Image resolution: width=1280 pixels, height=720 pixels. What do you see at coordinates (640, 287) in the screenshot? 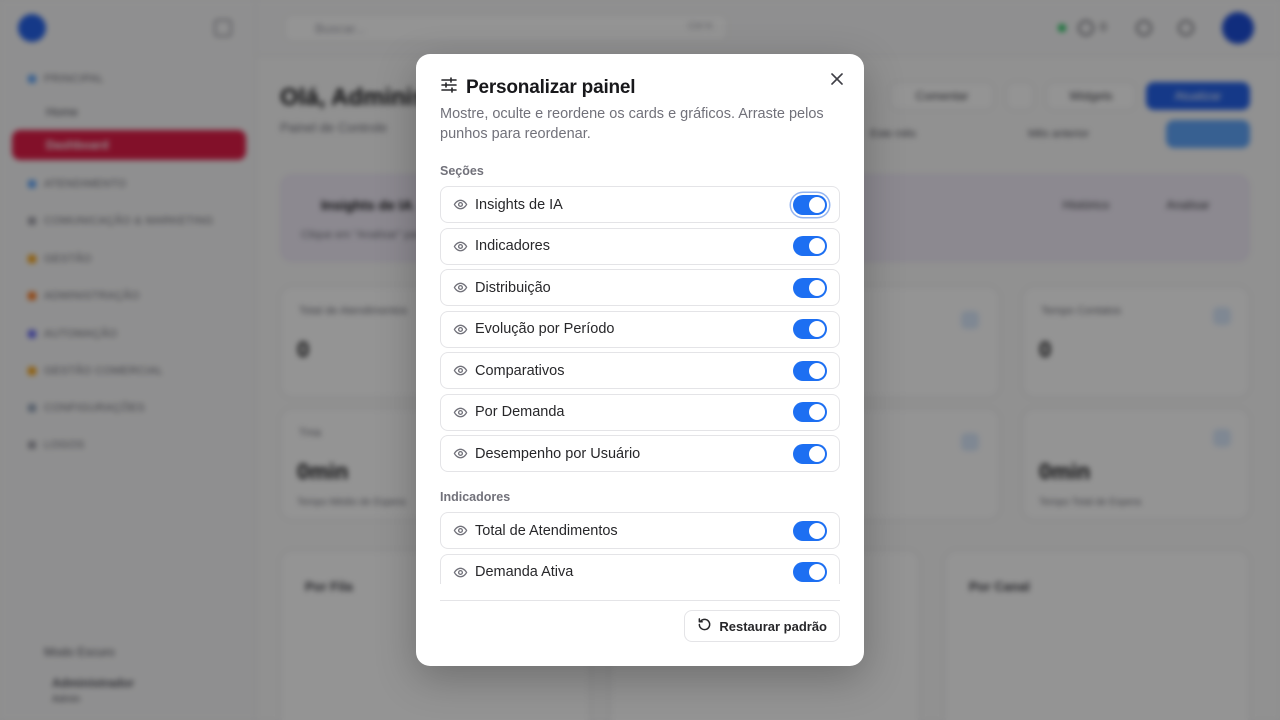
I see `section-row-distribuicao: Distribuição` at bounding box center [640, 287].